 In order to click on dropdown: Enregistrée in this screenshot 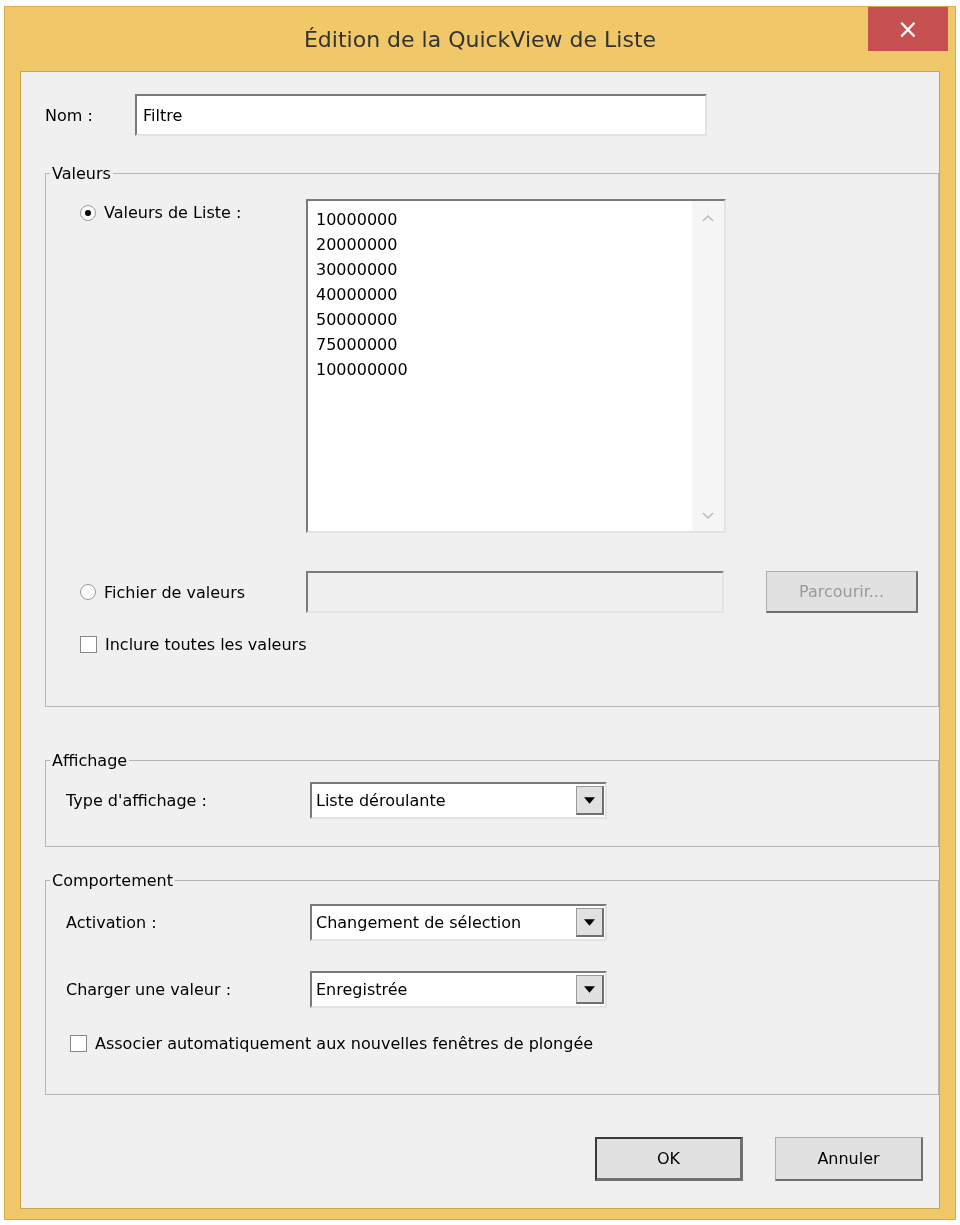, I will do `click(458, 989)`.